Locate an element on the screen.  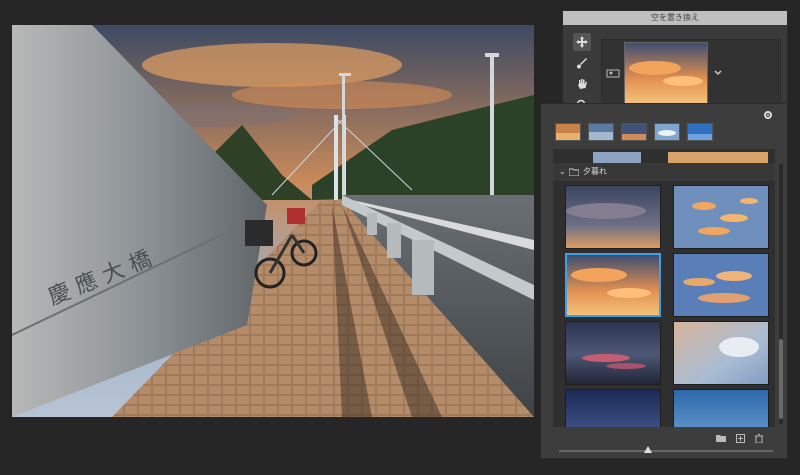
previous-group-strip is located at coordinates (664, 156).